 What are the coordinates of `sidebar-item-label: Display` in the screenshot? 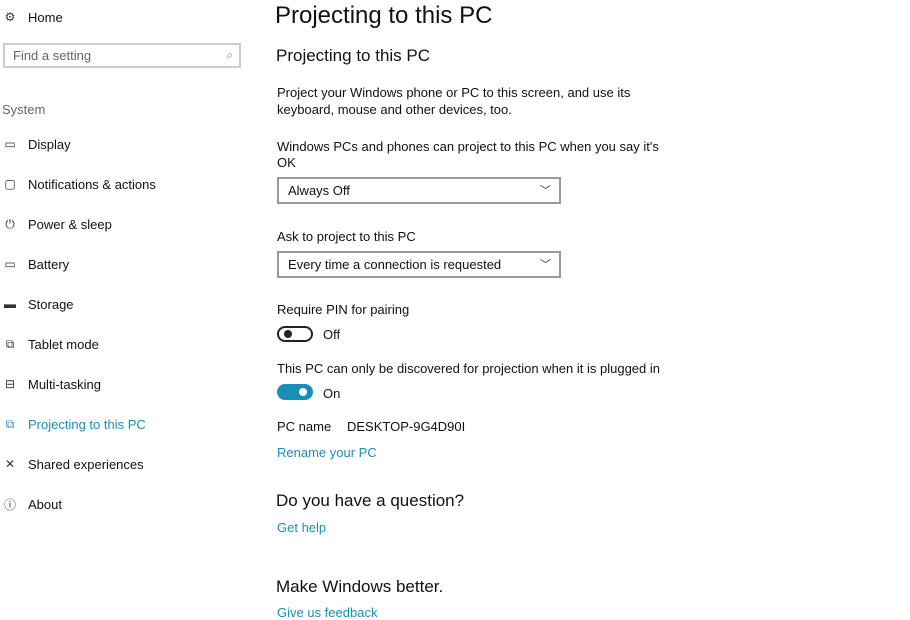 It's located at (49, 144).